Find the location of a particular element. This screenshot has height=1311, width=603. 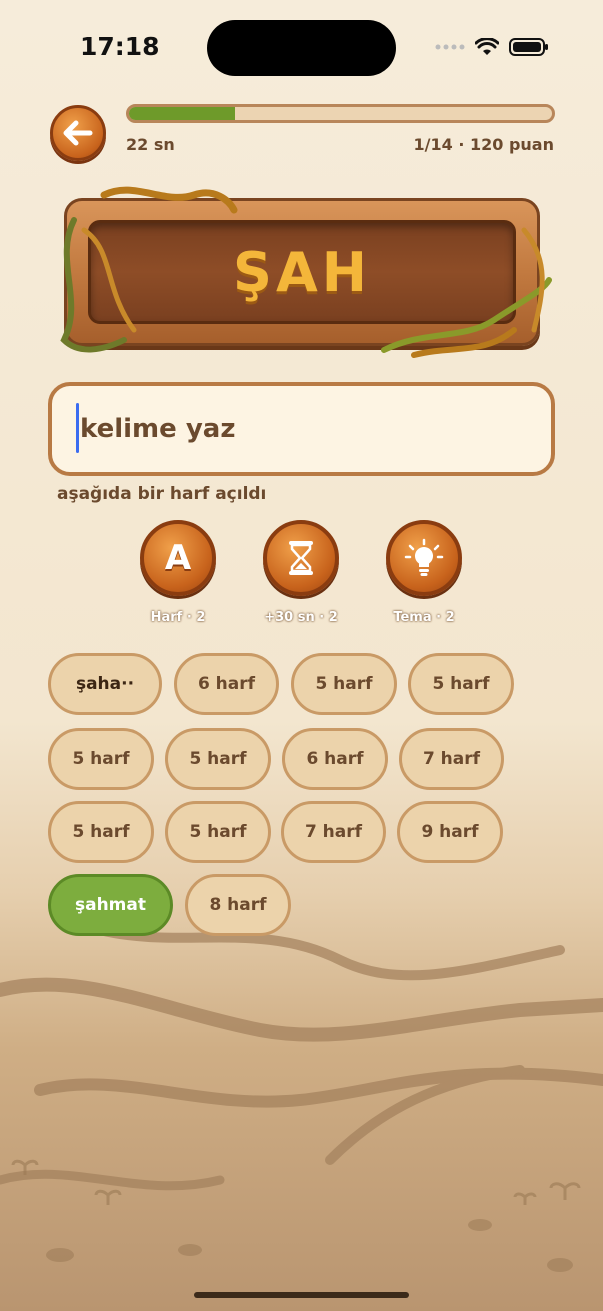

arrow-left-icon is located at coordinates (78, 133).